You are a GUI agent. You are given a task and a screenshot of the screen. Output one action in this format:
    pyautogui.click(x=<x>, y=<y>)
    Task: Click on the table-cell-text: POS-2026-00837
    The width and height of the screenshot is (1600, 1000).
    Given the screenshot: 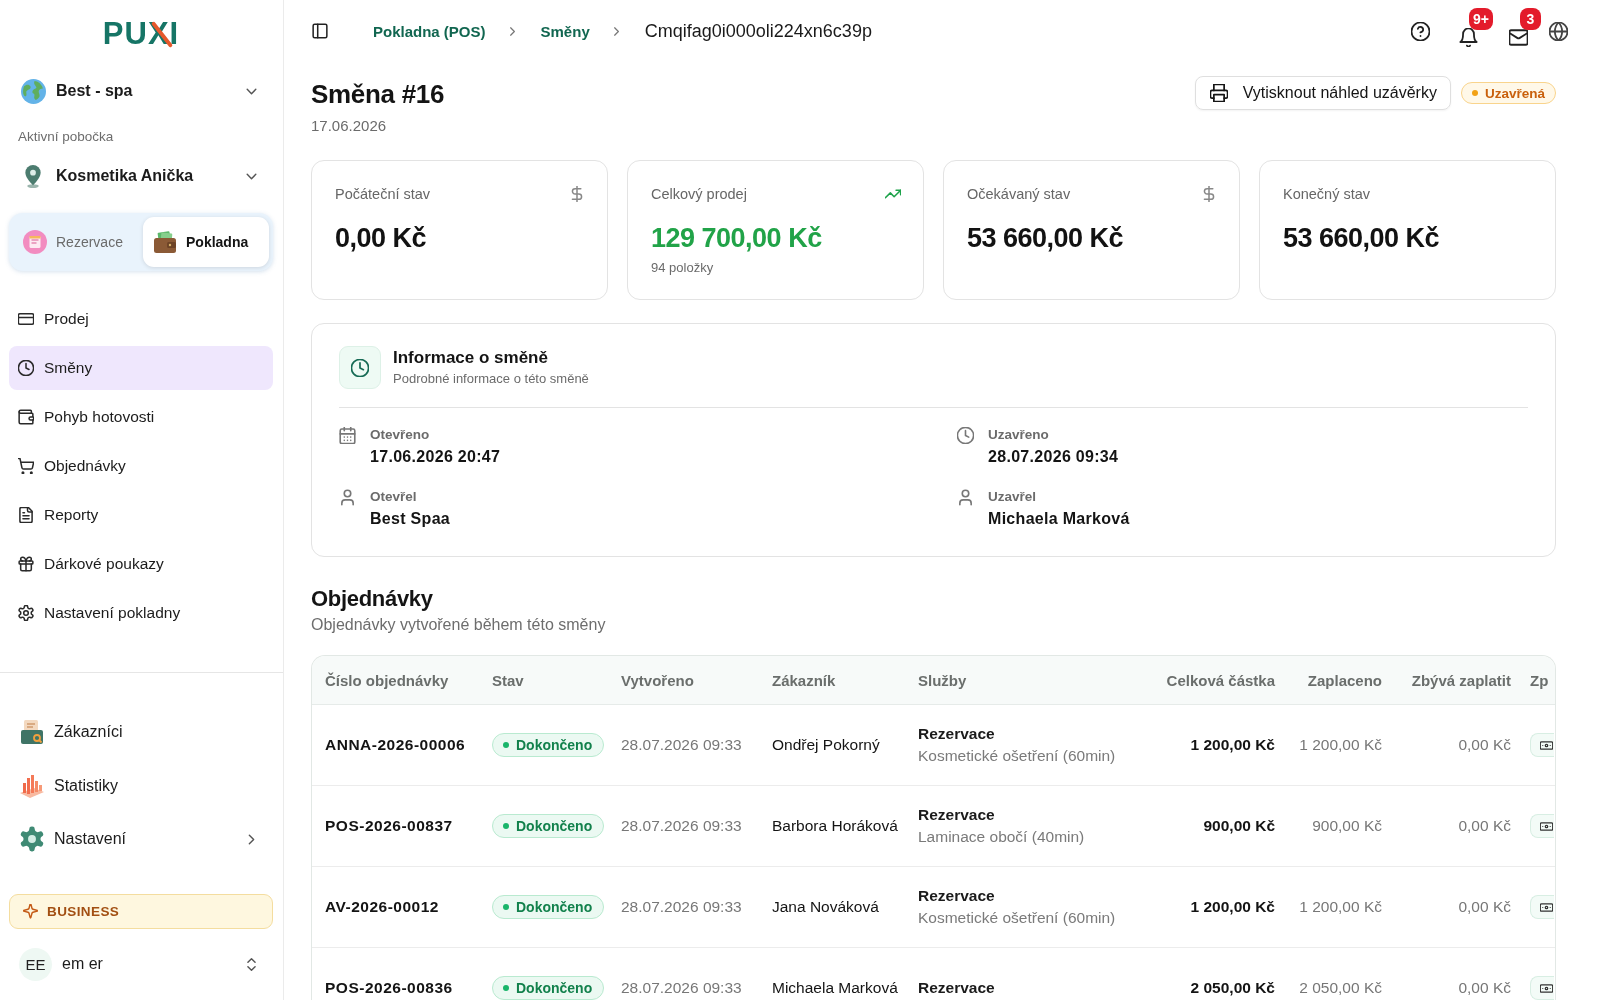 What is the action you would take?
    pyautogui.click(x=389, y=826)
    